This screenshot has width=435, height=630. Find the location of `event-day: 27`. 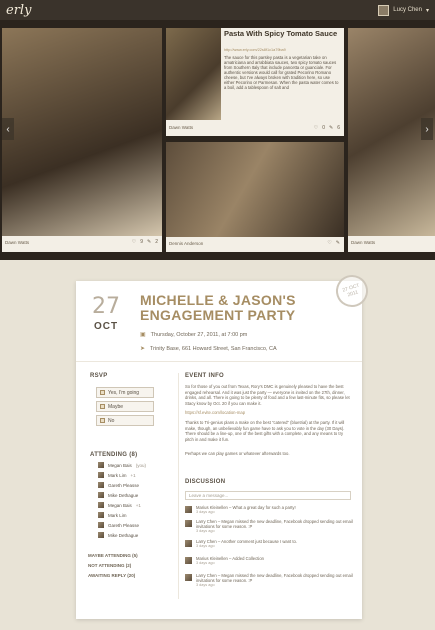

event-day: 27 is located at coordinates (106, 306).